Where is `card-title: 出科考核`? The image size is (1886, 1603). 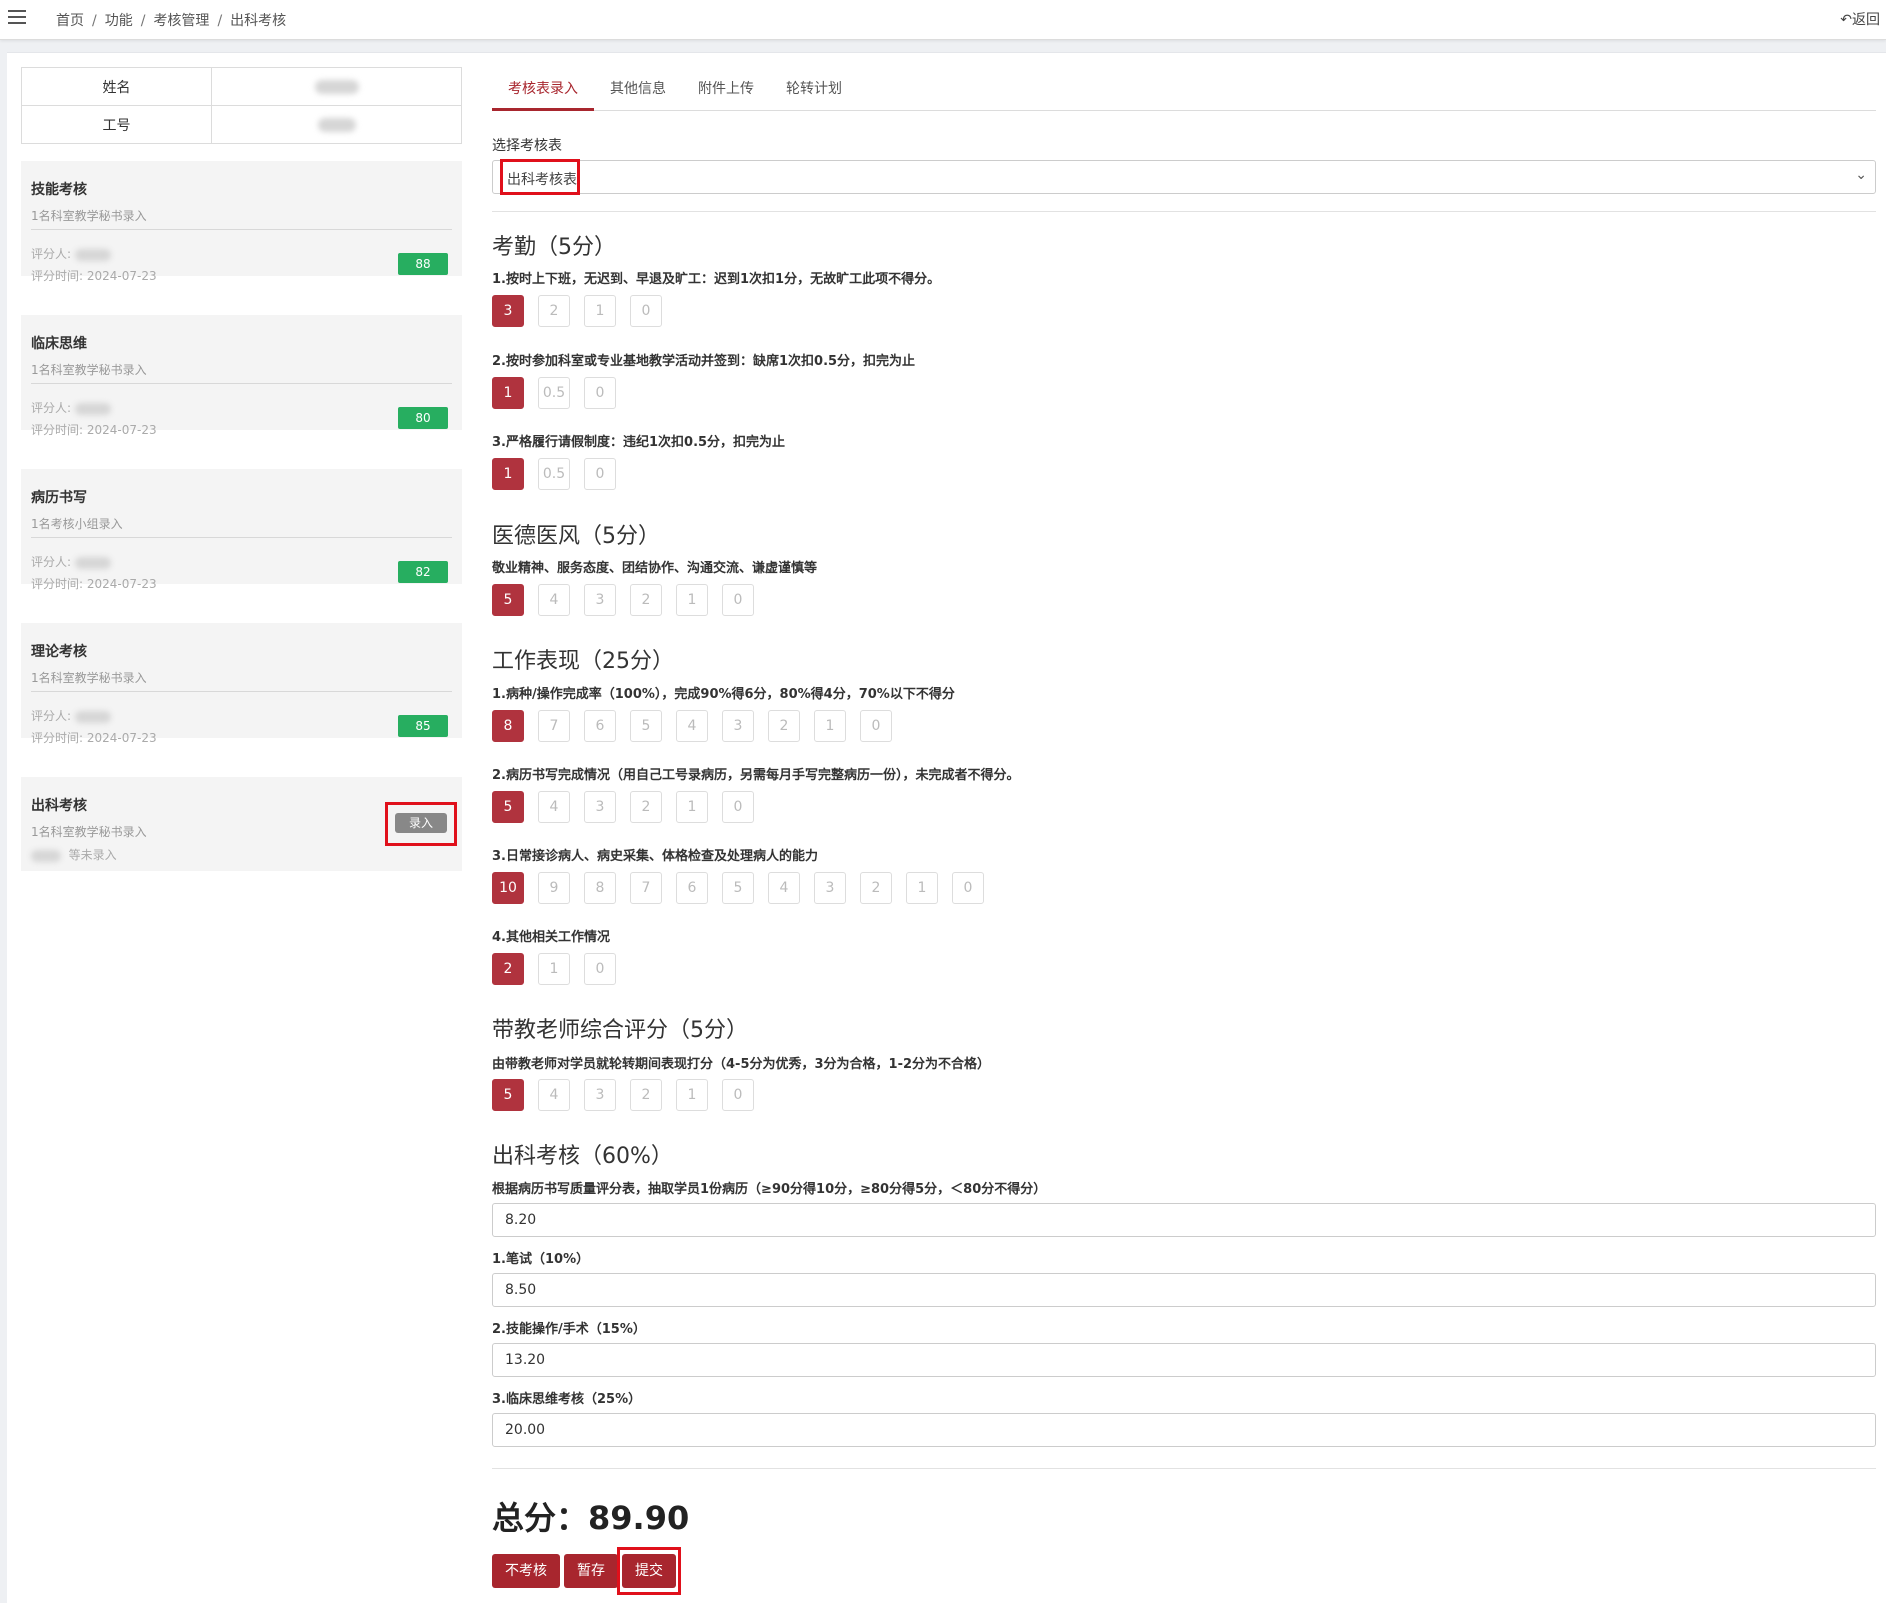
card-title: 出科考核 is located at coordinates (59, 806).